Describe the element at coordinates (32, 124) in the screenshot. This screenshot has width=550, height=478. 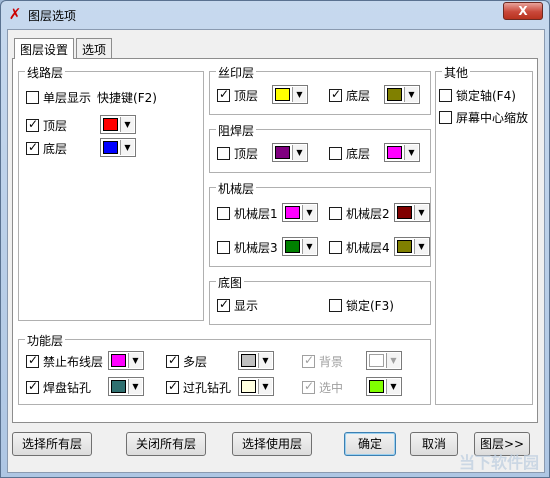
I see `trace-top-checkbox` at that location.